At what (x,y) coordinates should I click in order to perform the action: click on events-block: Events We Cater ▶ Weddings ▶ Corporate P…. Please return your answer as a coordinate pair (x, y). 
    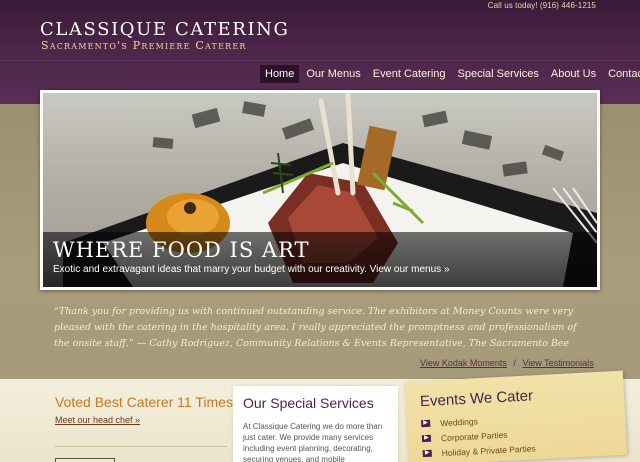
    Looking at the image, I should click on (516, 416).